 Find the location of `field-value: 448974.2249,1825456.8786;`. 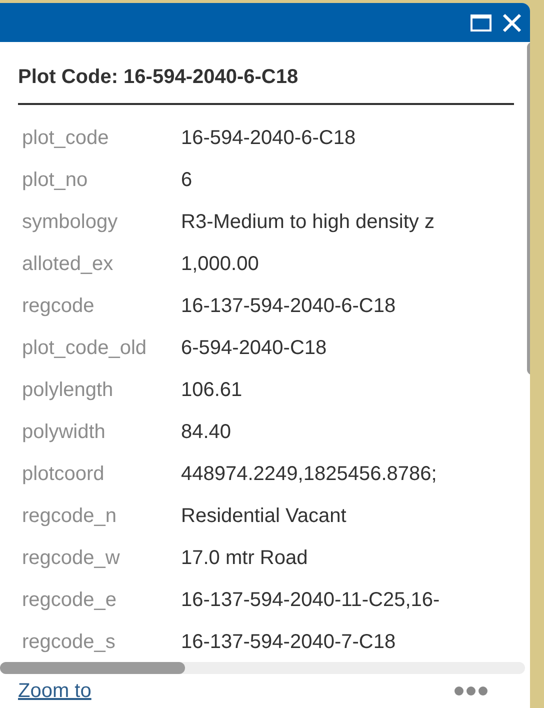

field-value: 448974.2249,1825456.8786; is located at coordinates (309, 474).